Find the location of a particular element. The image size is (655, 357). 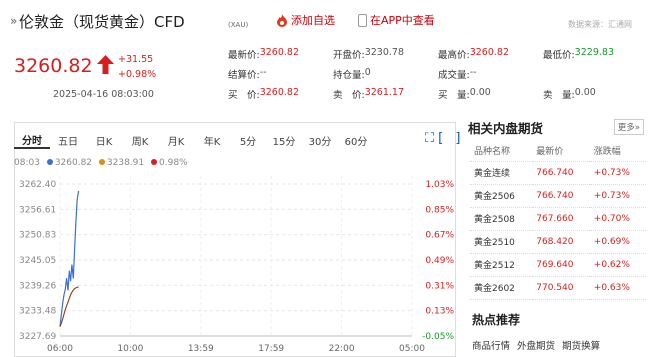

future-change: +0.62% is located at coordinates (617, 265).